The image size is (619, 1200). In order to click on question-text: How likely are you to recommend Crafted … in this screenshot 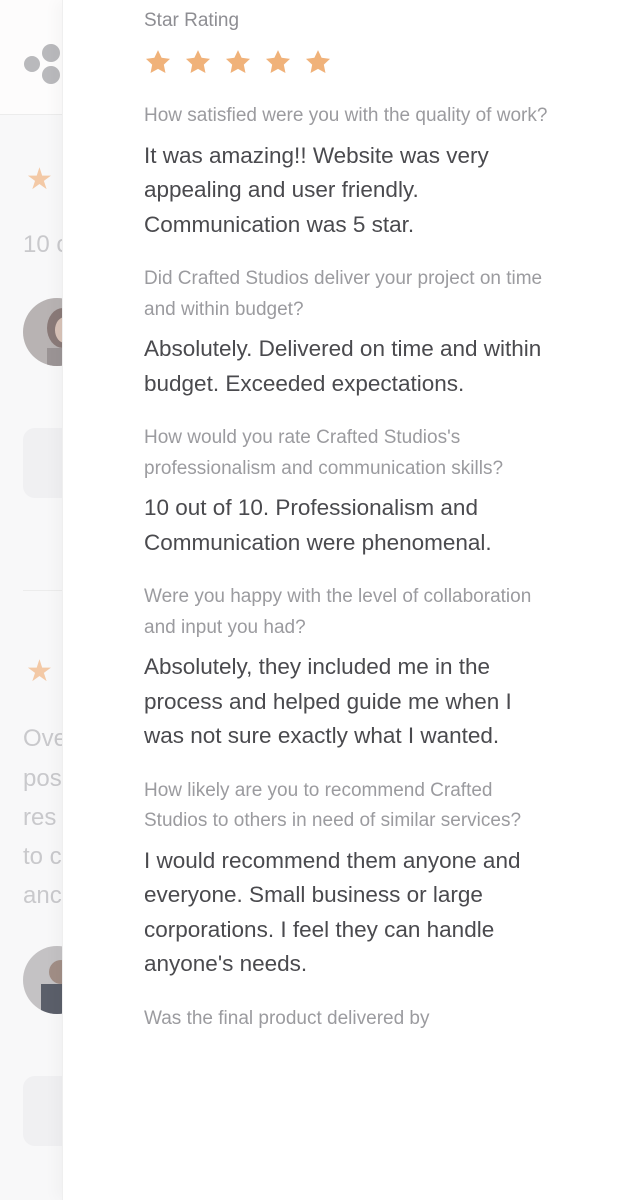, I will do `click(333, 805)`.